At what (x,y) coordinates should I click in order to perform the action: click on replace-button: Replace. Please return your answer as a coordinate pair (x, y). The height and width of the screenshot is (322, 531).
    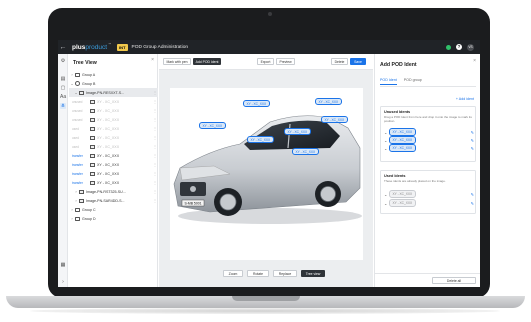
    Looking at the image, I should click on (285, 273).